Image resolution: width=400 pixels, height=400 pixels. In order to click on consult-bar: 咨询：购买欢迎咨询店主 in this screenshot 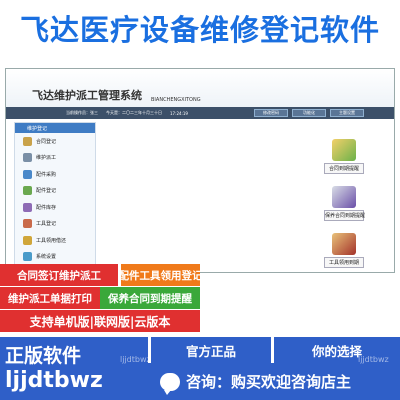, I will do `click(274, 381)`.